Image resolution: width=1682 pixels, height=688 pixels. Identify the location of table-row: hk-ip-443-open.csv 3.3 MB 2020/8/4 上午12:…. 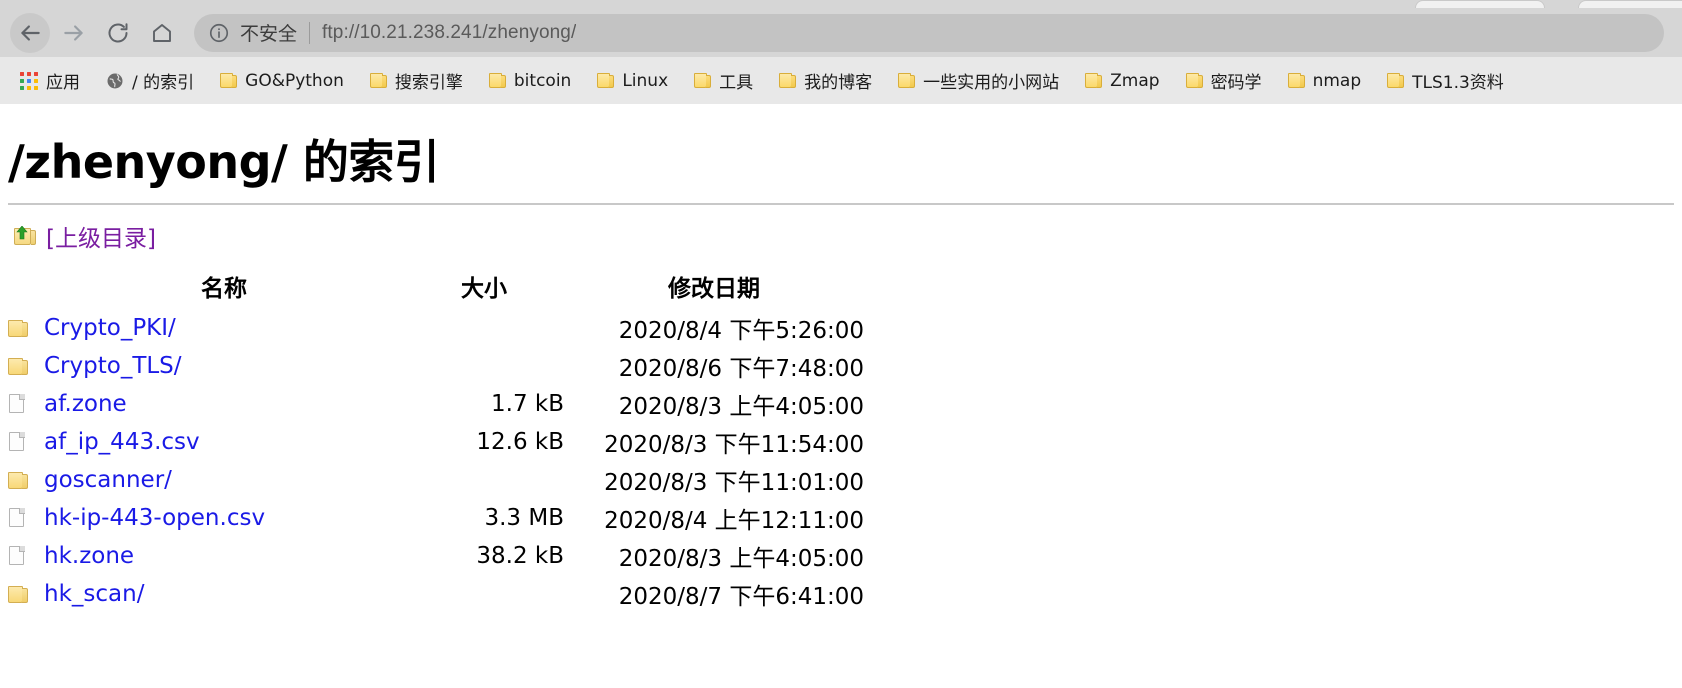
(436, 518).